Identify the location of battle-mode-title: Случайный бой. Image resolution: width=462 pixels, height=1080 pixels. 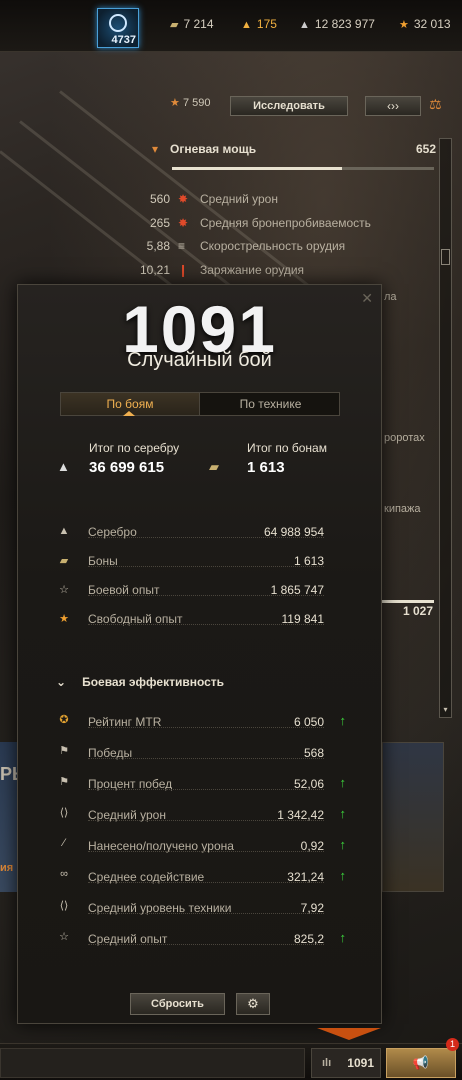
(199, 360).